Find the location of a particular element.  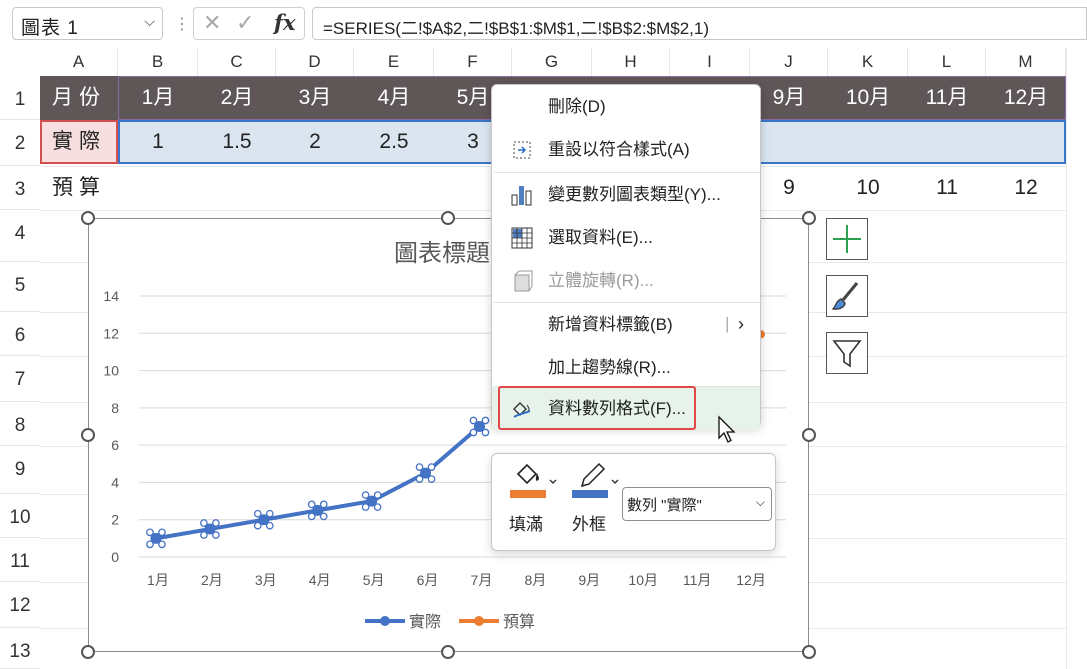

row-header-4: 4 is located at coordinates (20, 236).